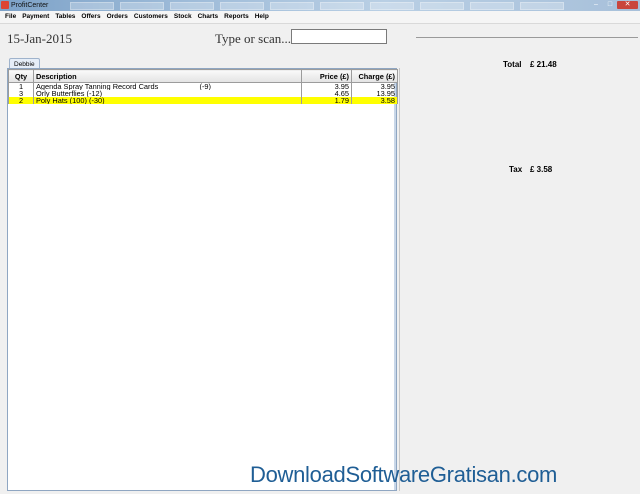 The height and width of the screenshot is (494, 640). I want to click on menu-reports: Reports, so click(236, 17).